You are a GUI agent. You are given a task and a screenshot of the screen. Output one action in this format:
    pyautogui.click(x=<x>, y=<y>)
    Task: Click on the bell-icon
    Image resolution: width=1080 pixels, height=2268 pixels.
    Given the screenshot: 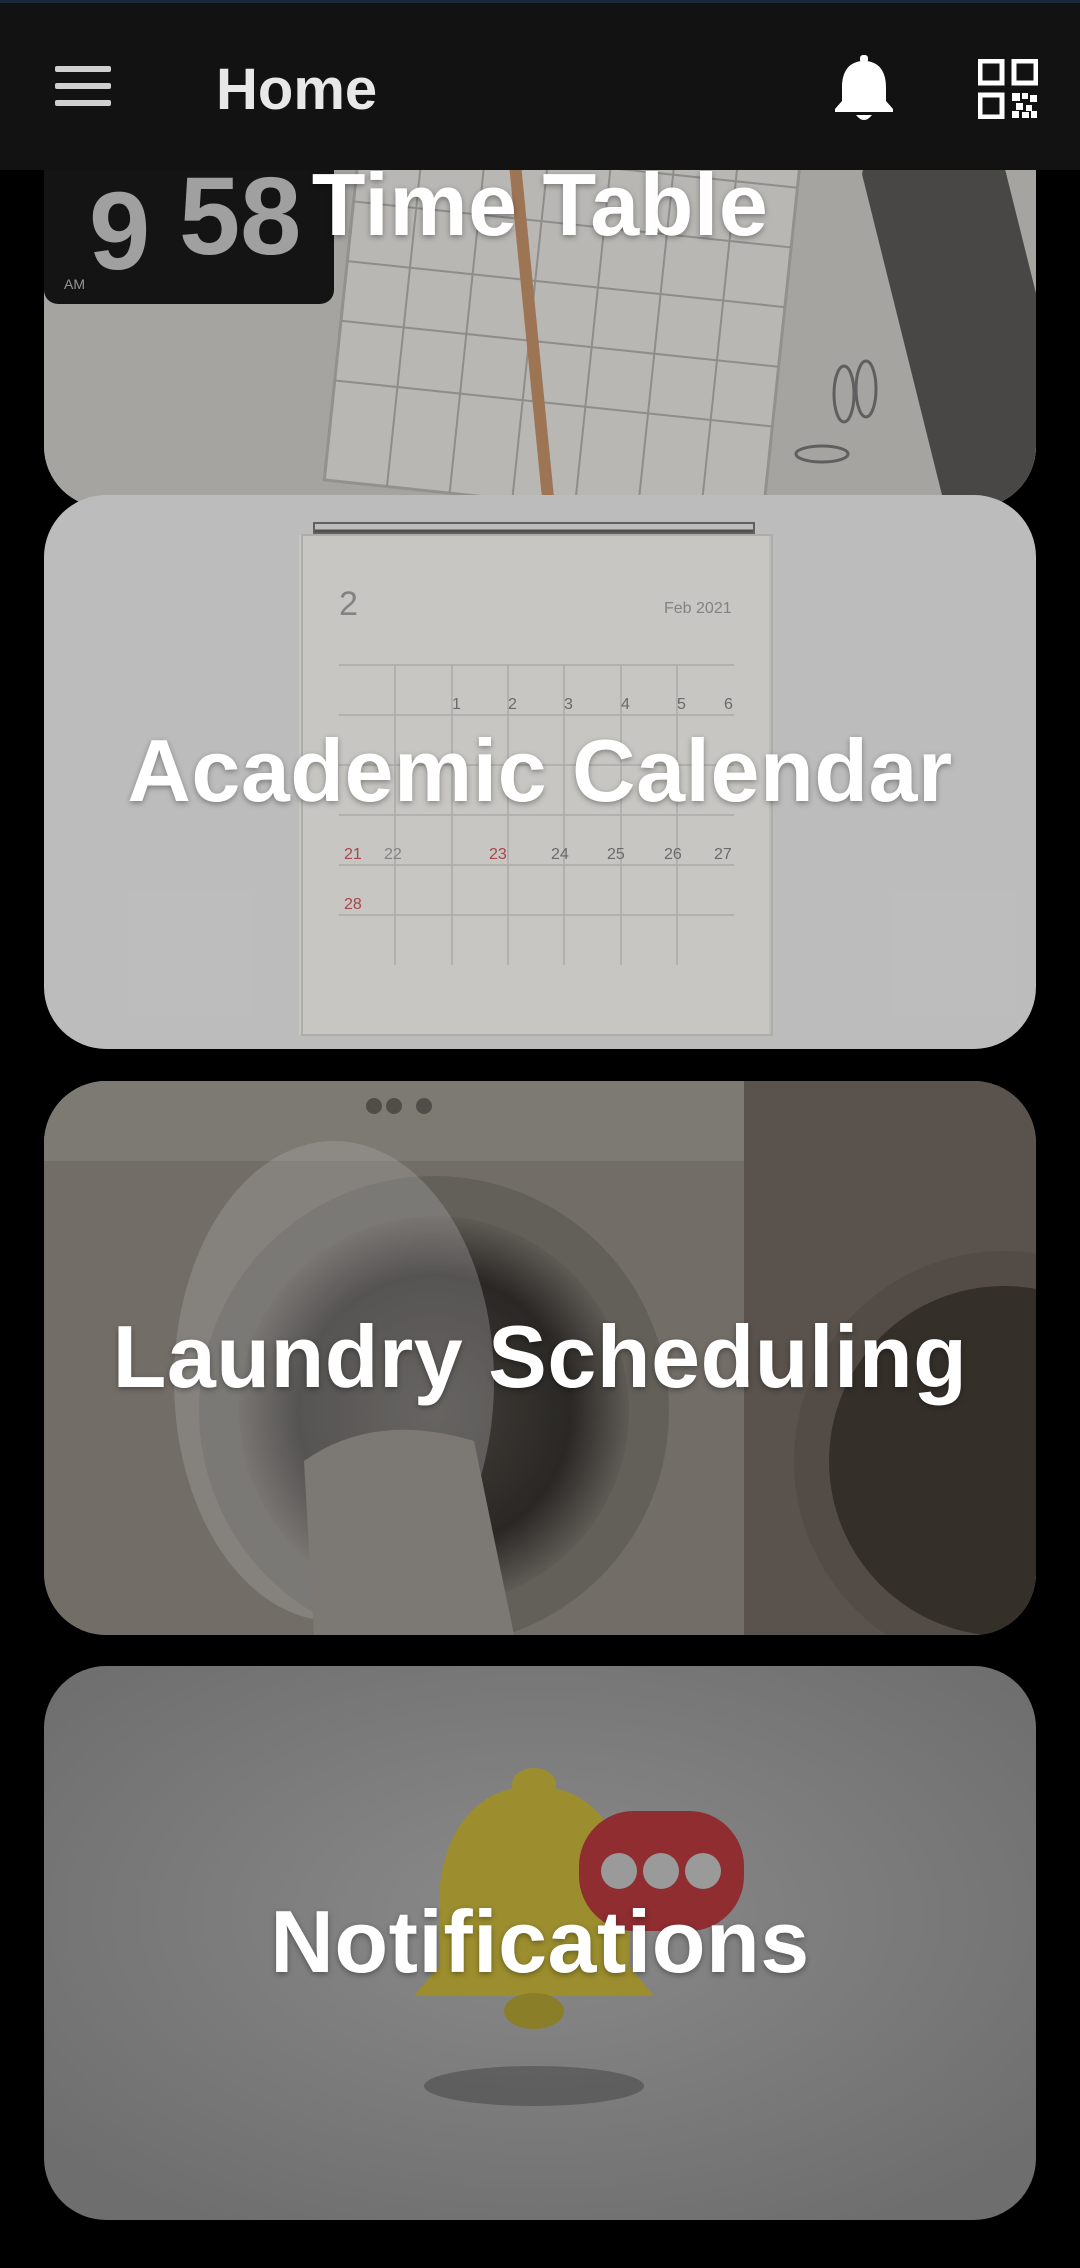 What is the action you would take?
    pyautogui.click(x=864, y=89)
    